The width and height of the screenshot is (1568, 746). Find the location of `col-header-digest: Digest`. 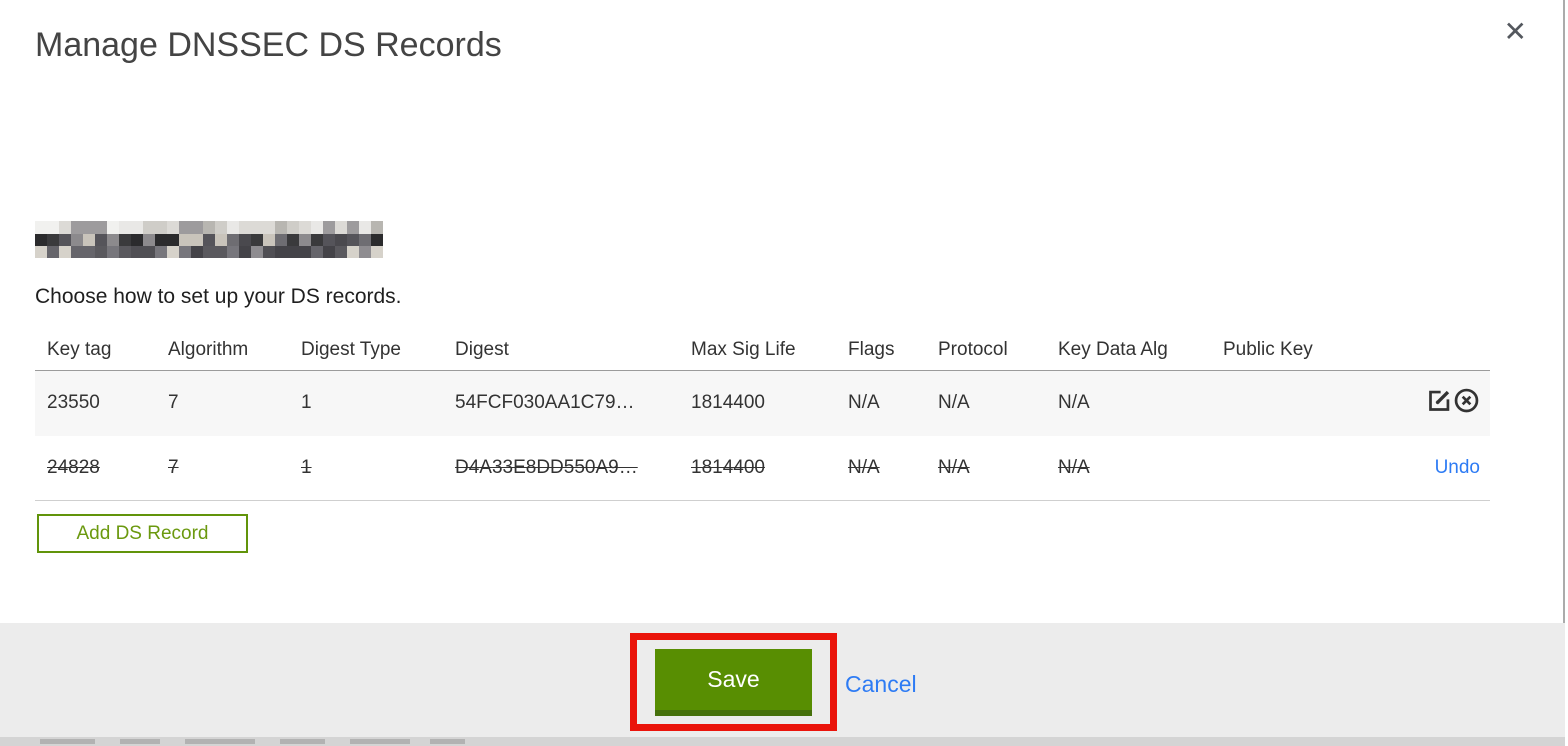

col-header-digest: Digest is located at coordinates (482, 349).